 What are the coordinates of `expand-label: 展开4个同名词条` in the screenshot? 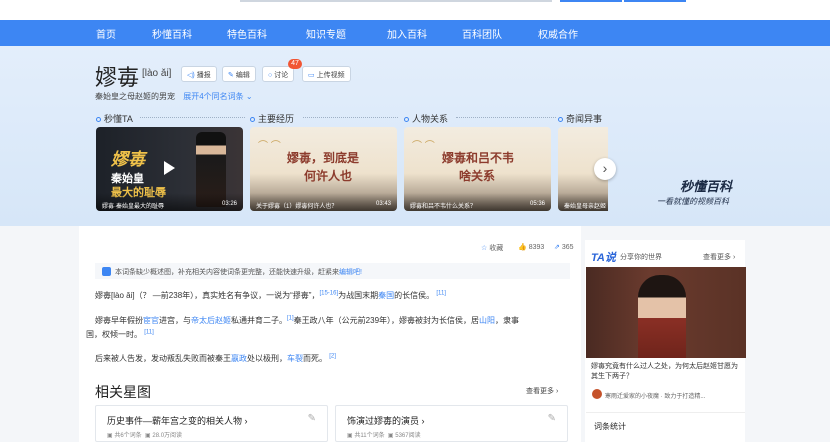 It's located at (213, 96).